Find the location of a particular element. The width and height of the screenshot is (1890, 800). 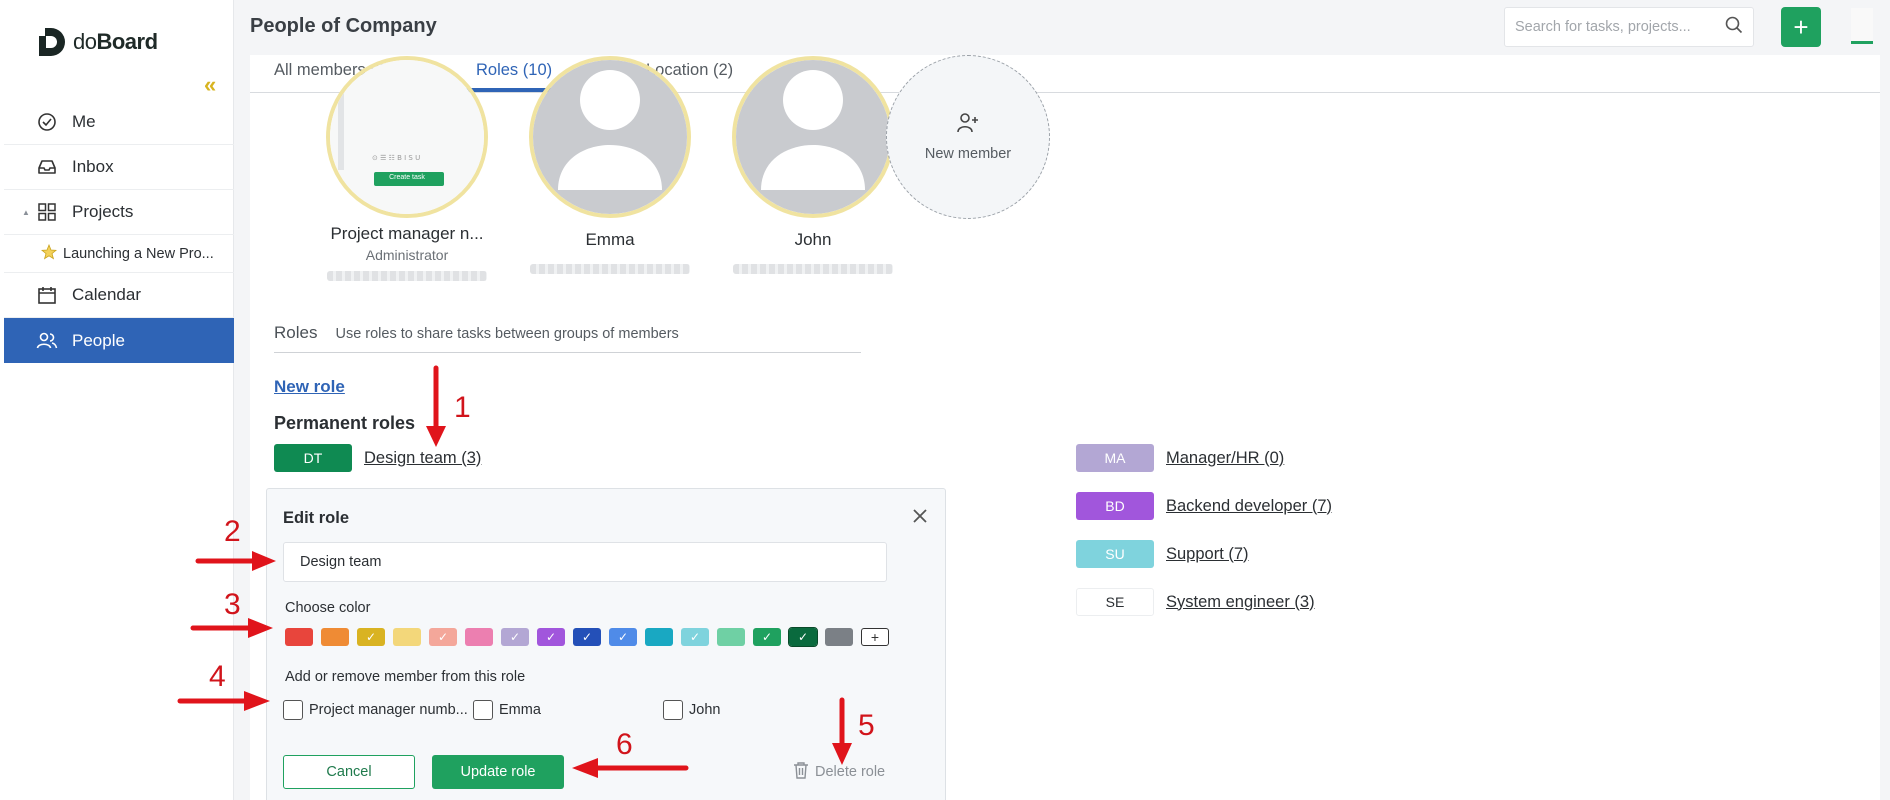

new-role-link: New role is located at coordinates (309, 387).